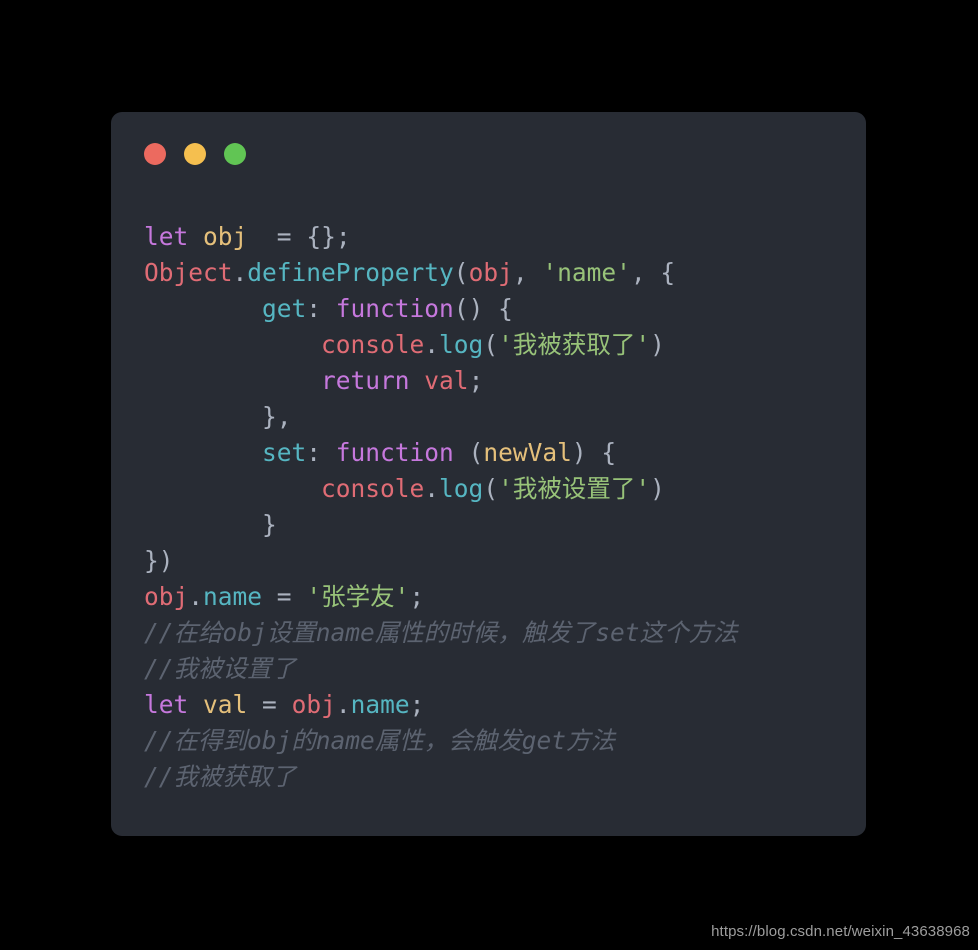 Image resolution: width=978 pixels, height=950 pixels. What do you see at coordinates (188, 272) in the screenshot?
I see `code-token: Object` at bounding box center [188, 272].